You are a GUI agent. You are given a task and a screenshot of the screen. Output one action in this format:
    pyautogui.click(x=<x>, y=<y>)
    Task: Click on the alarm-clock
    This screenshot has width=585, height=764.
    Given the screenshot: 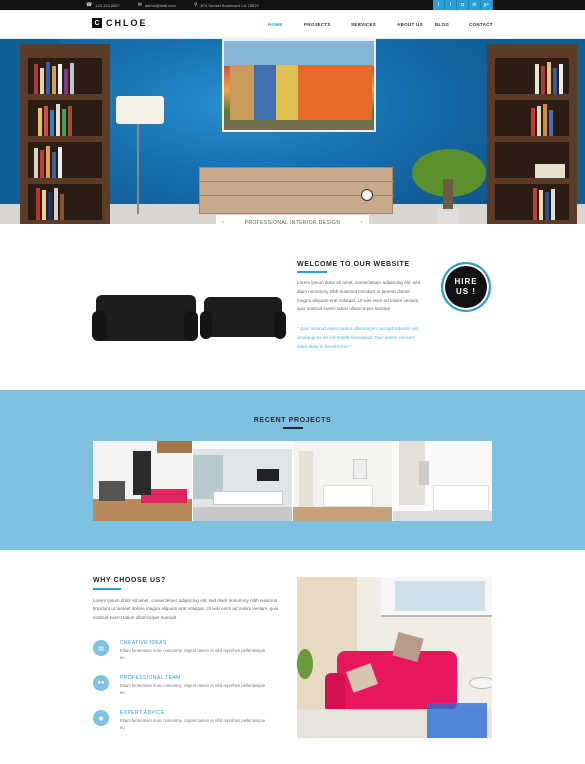 What is the action you would take?
    pyautogui.click(x=367, y=195)
    